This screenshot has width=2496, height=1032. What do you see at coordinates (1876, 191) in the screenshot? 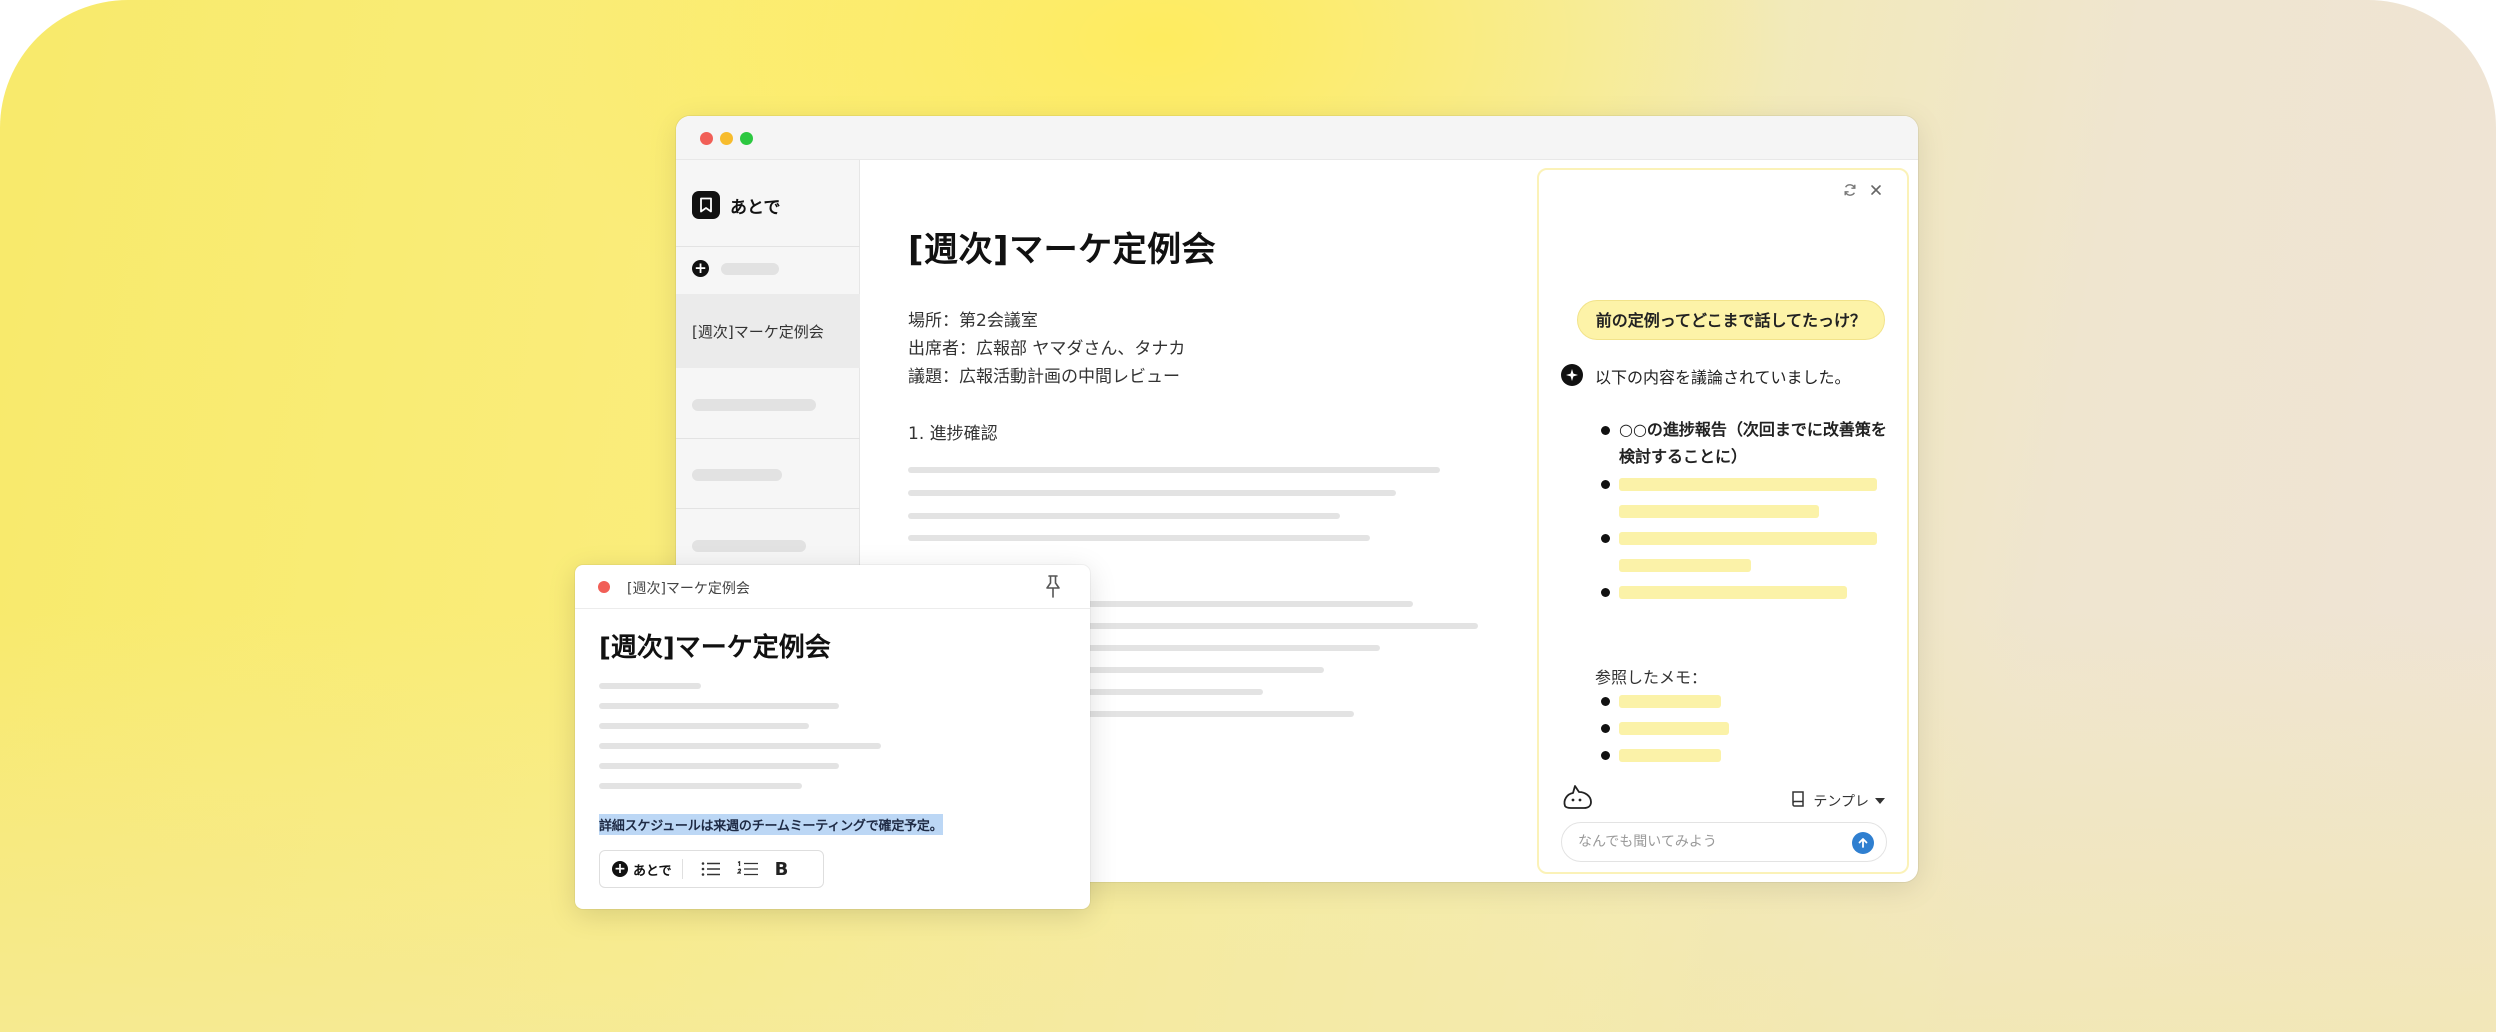
I see `close-icon` at bounding box center [1876, 191].